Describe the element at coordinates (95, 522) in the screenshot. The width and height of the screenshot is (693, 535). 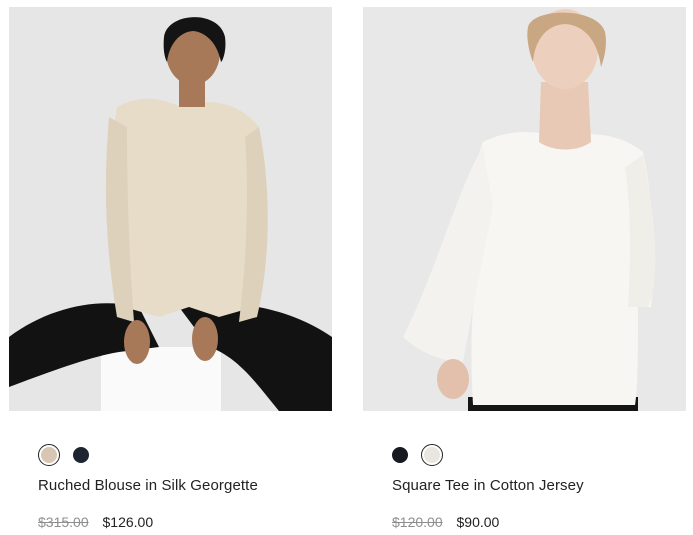
I see `price-row: $315.00 $126.00` at that location.